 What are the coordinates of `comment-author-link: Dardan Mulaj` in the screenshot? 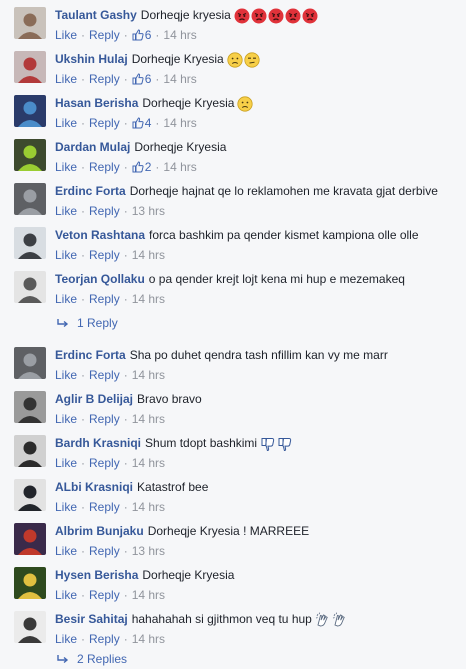 It's located at (92, 147).